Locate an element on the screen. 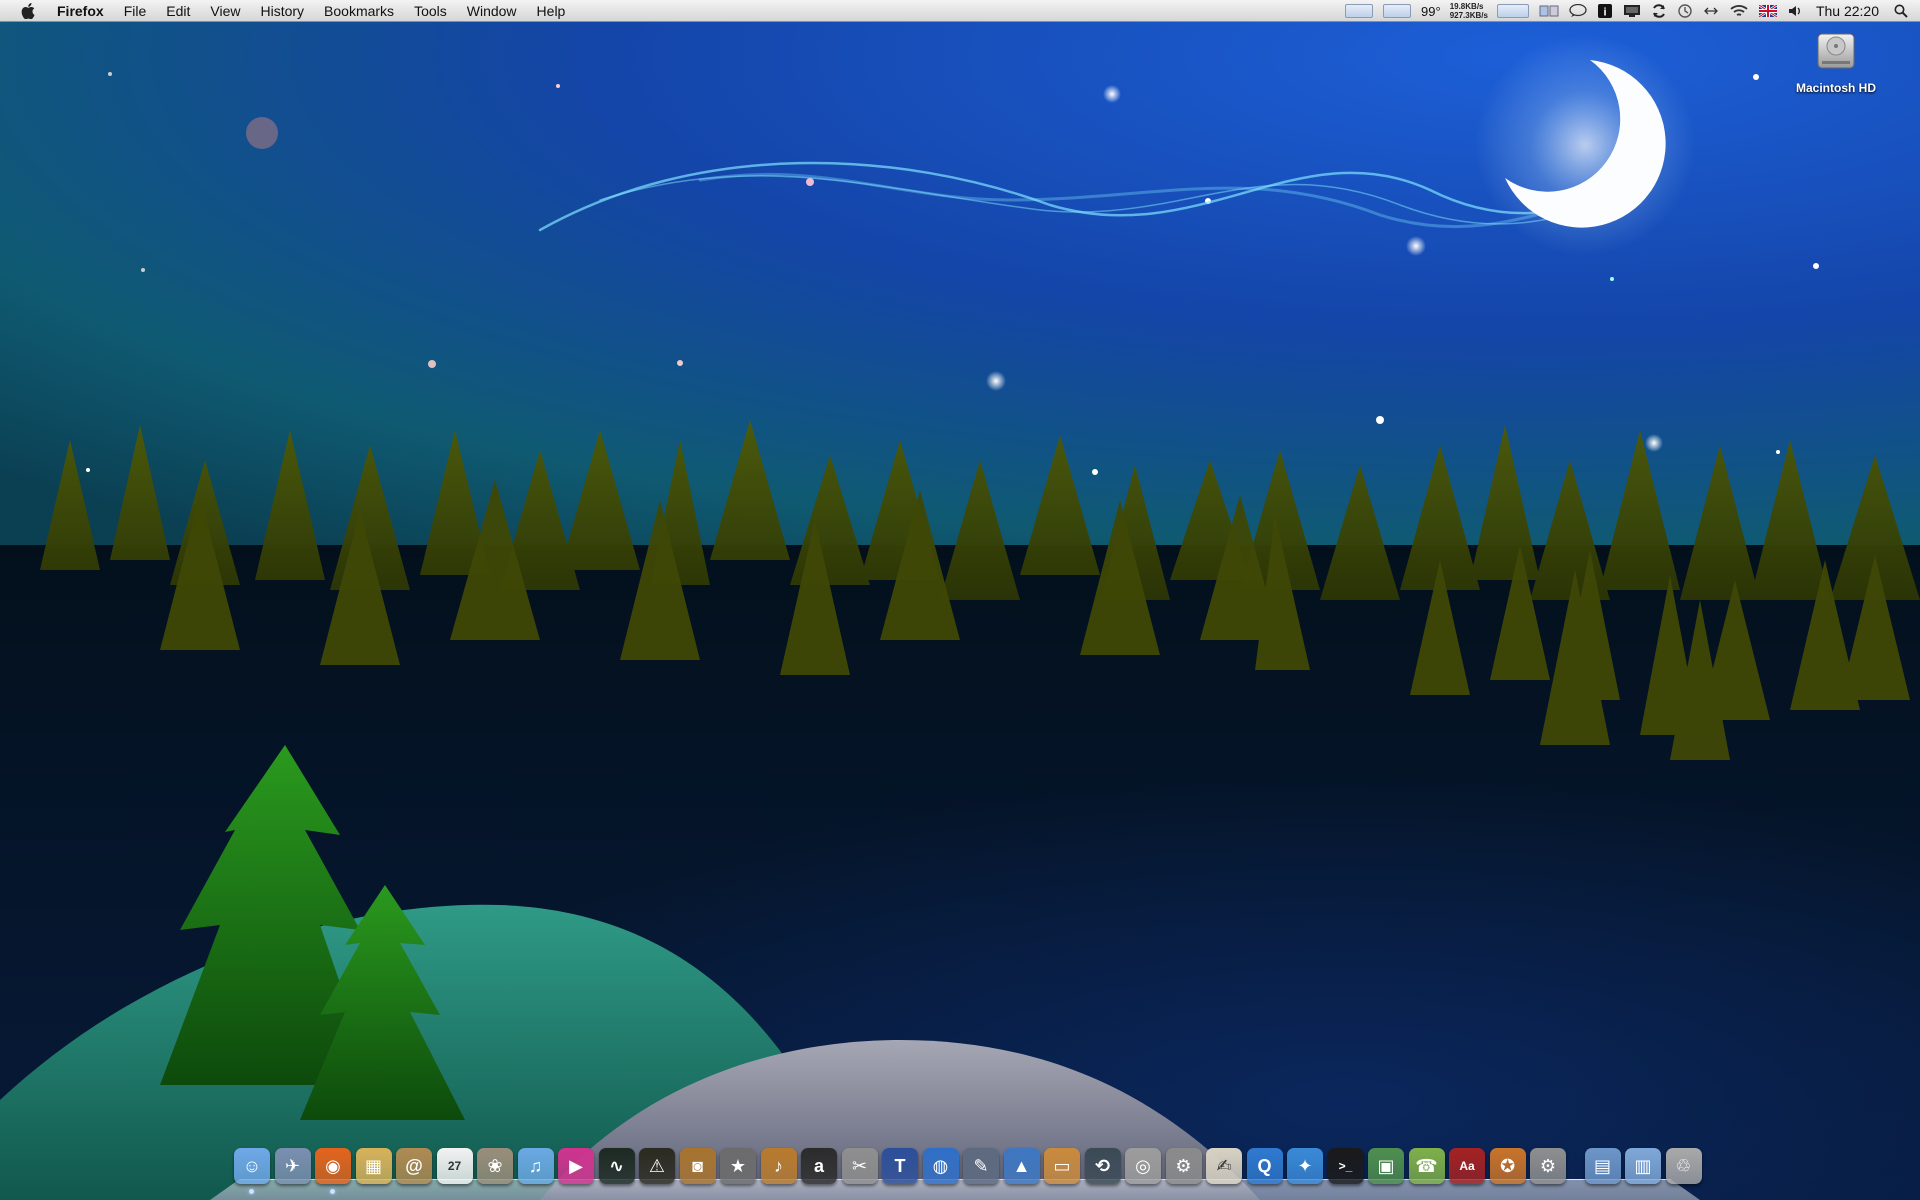 The image size is (1920, 1200). dock-icon-glyph: ✪ is located at coordinates (1507, 1165).